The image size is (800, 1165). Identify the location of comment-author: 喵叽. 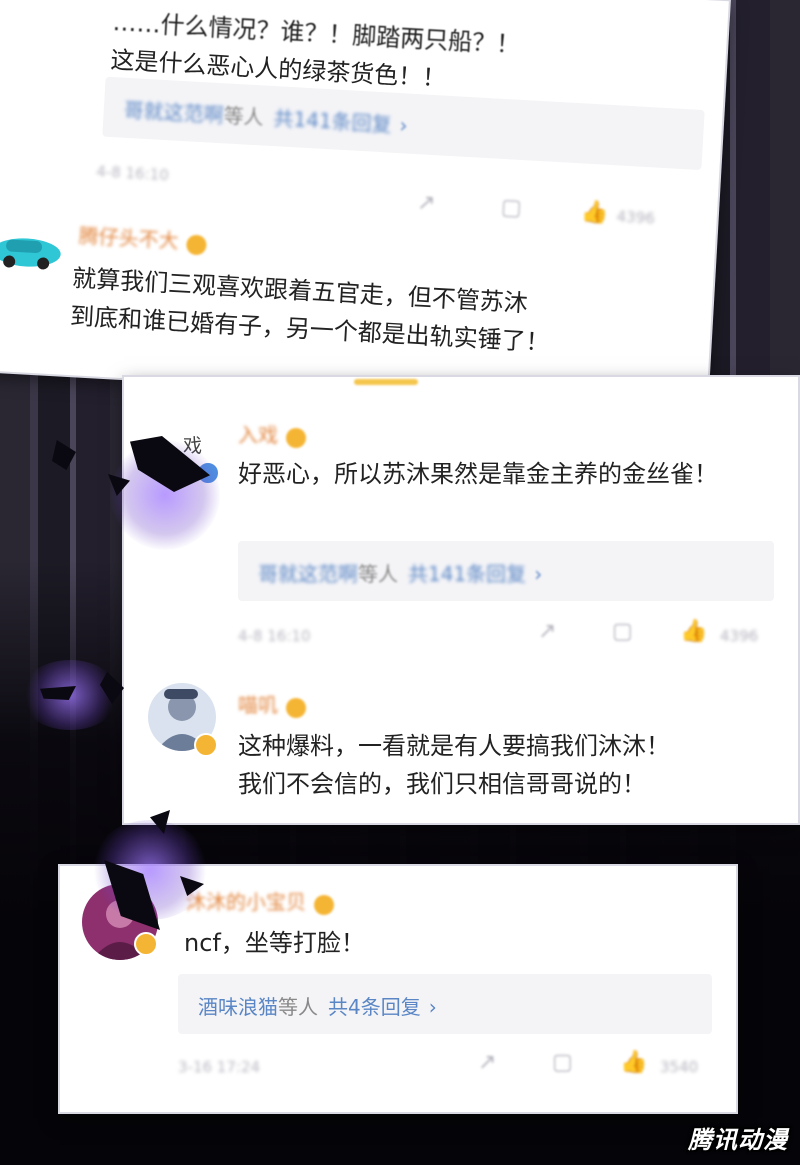
(272, 703).